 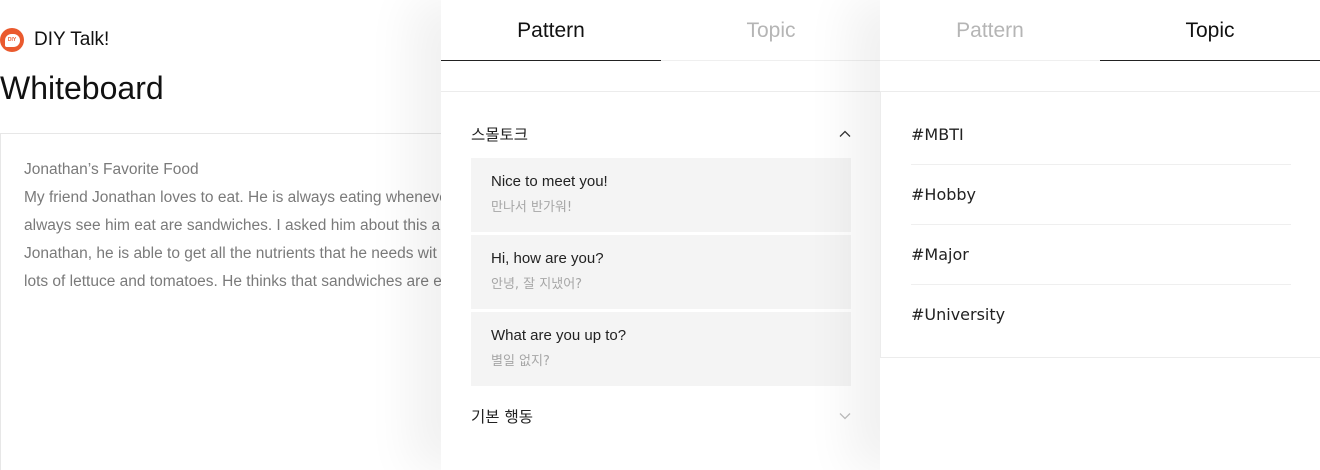 I want to click on chevron-up-icon, so click(x=845, y=134).